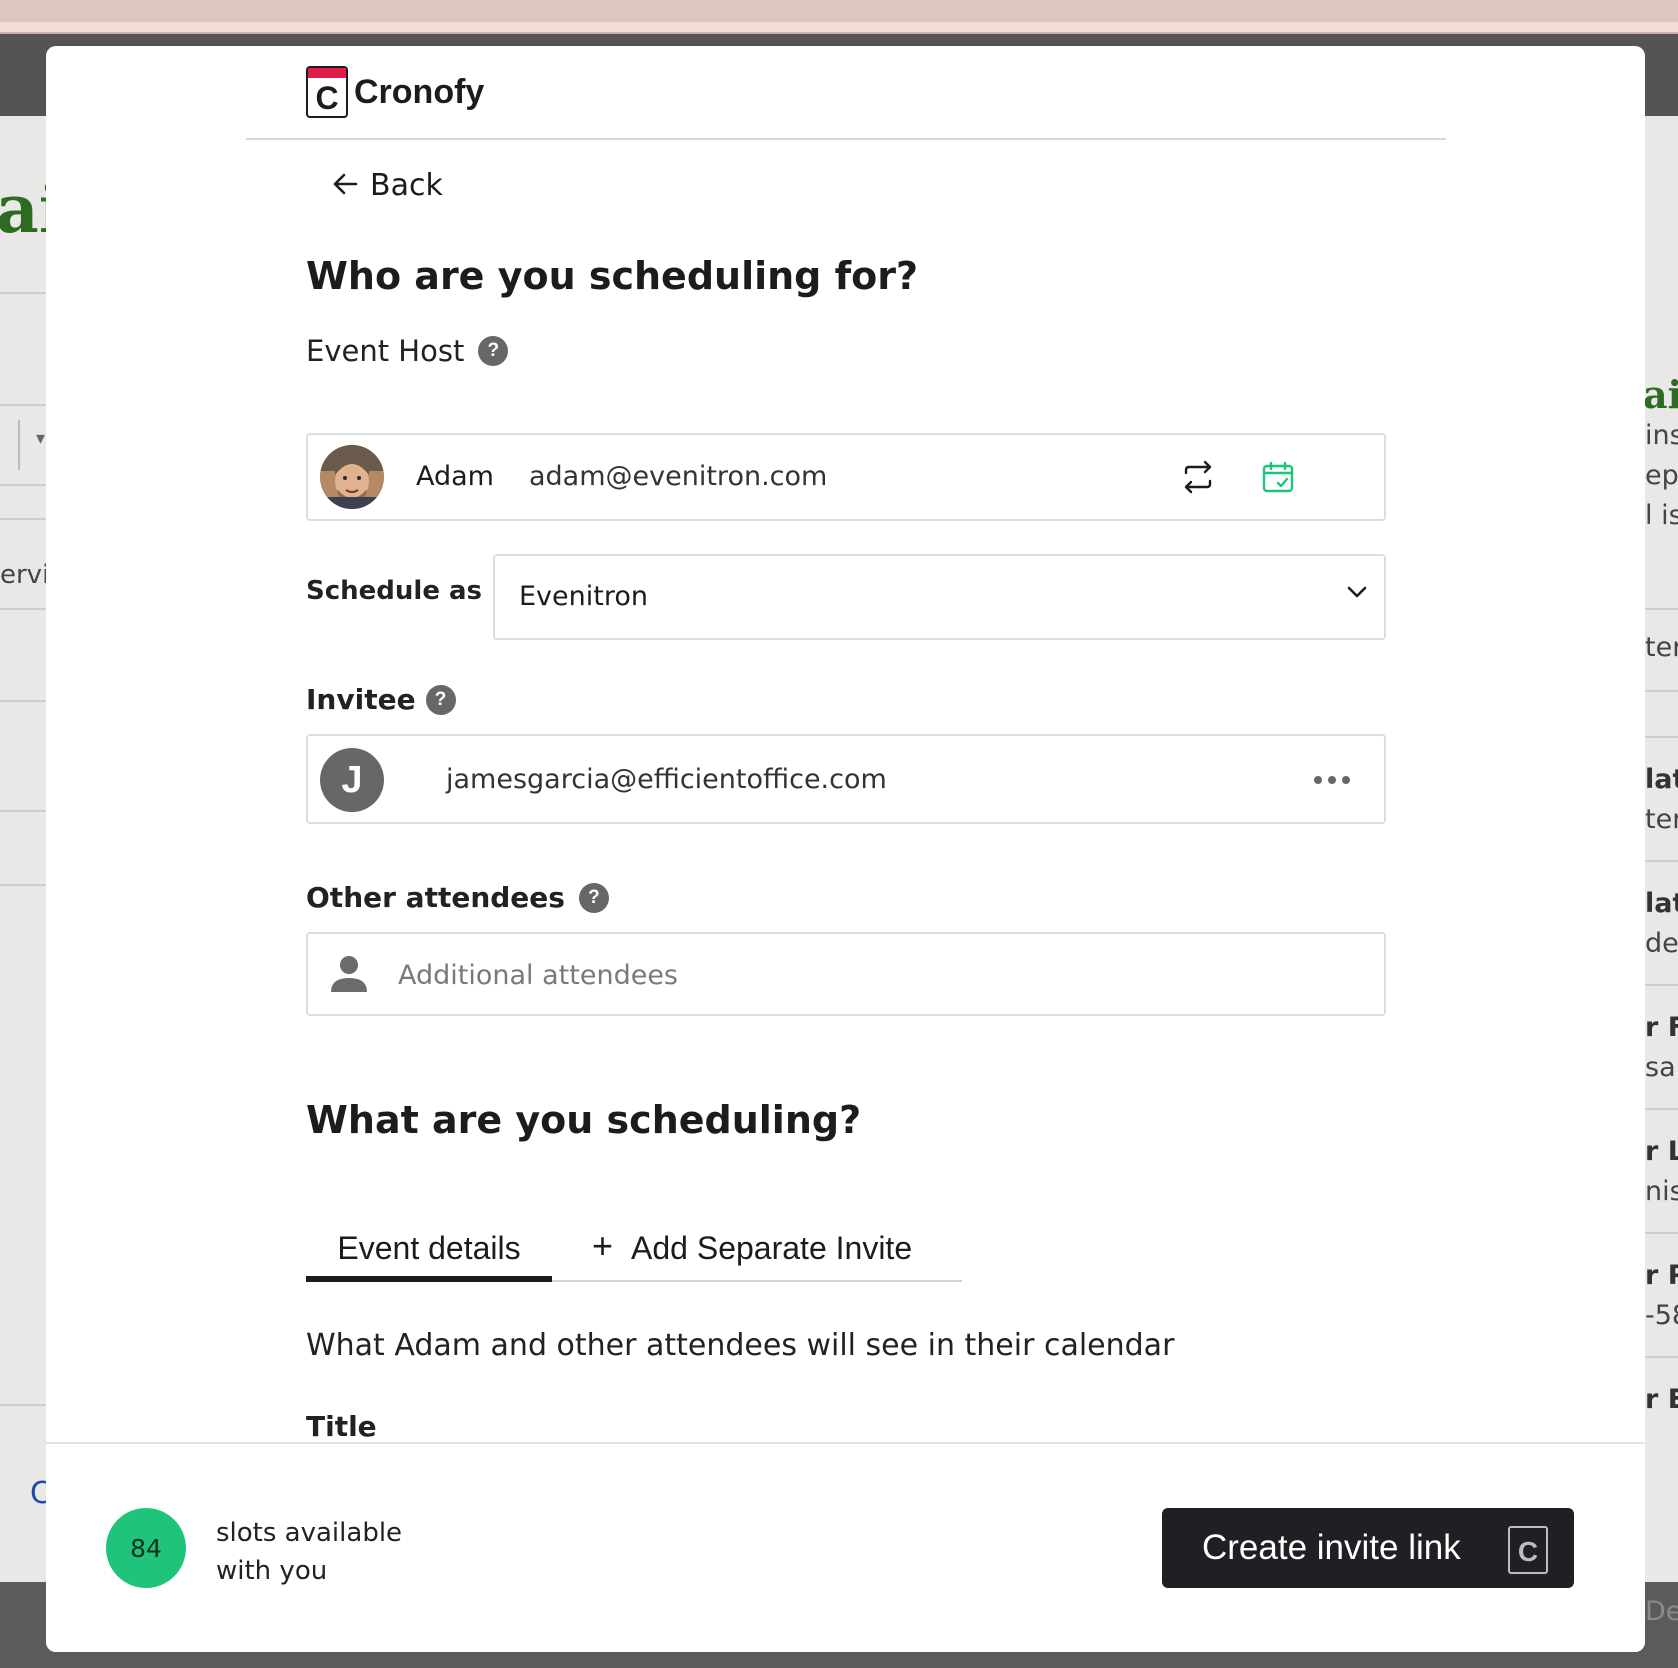 This screenshot has width=1678, height=1668. I want to click on tab-add-separate-invite-label: Add Separate Invite, so click(772, 1248).